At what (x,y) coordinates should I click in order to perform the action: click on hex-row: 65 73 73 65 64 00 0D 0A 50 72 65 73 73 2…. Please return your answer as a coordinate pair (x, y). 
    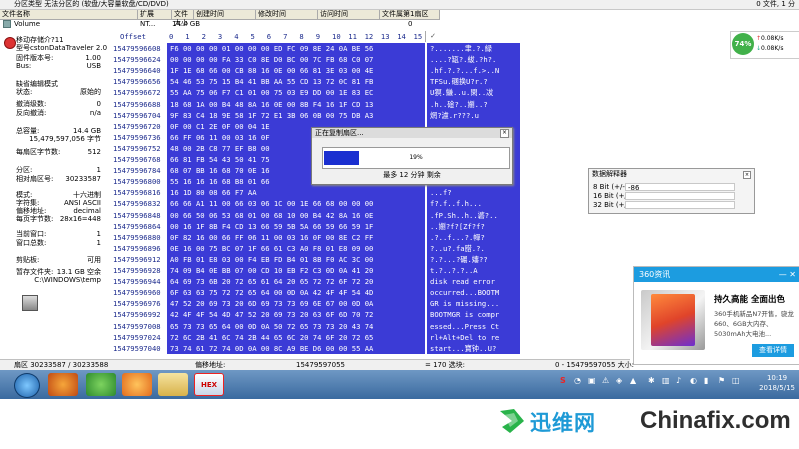
    Looking at the image, I should click on (271, 326).